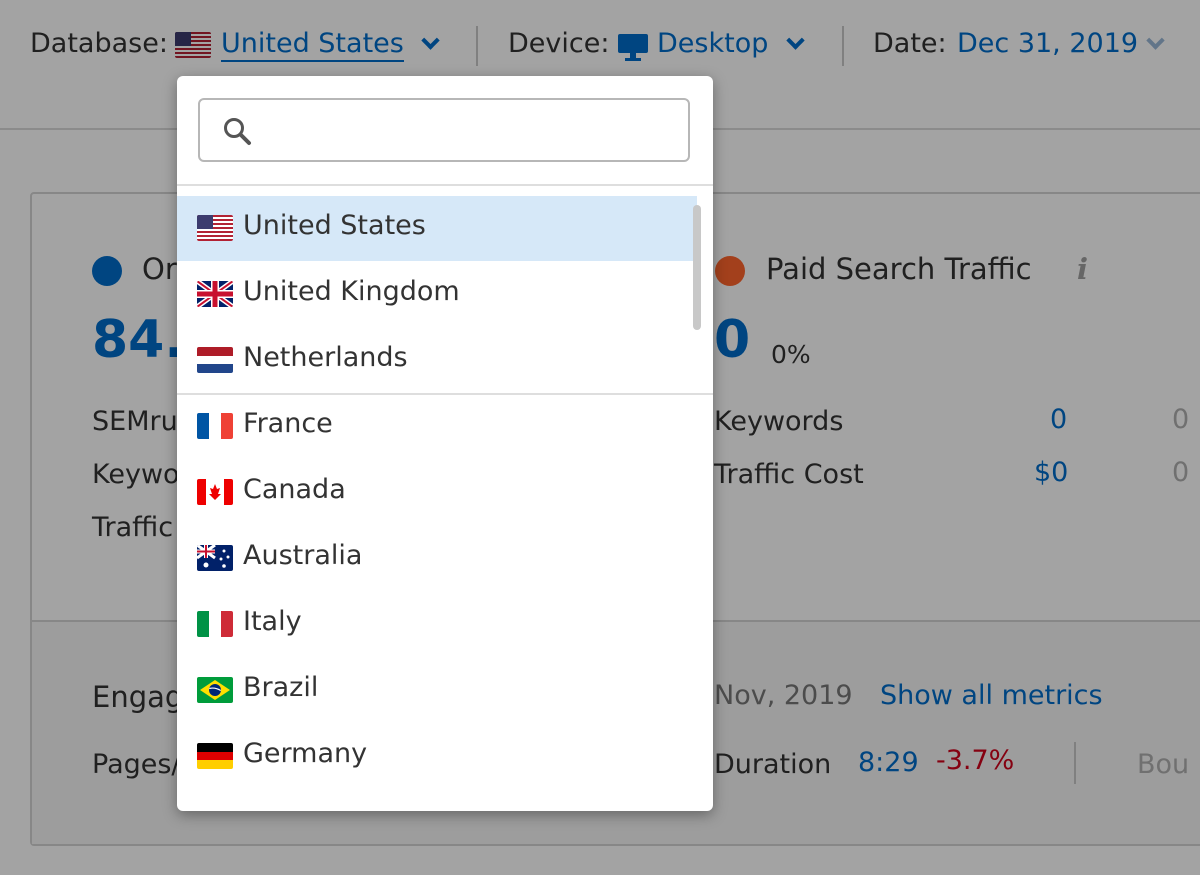  What do you see at coordinates (215, 756) in the screenshot?
I see `de-flag-icon` at bounding box center [215, 756].